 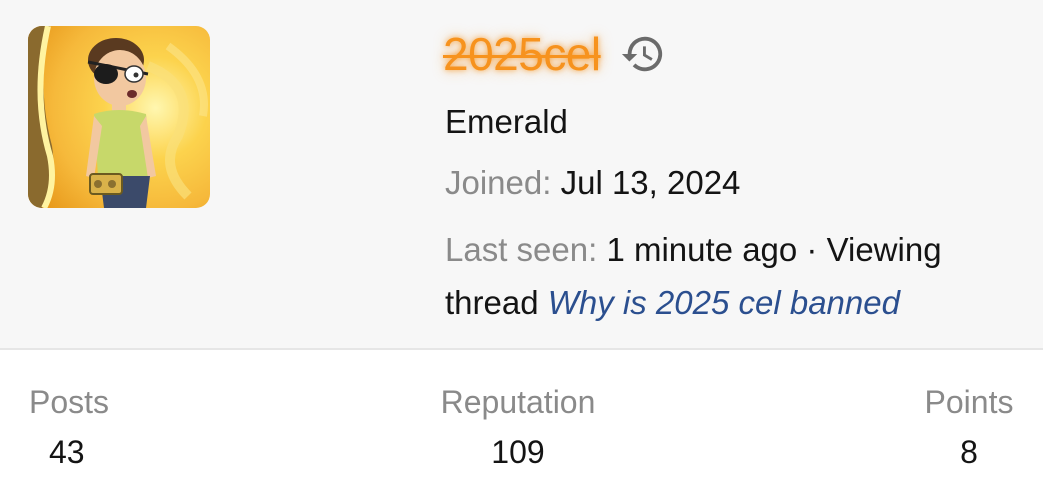 What do you see at coordinates (498, 182) in the screenshot?
I see `joined-label: Joined:` at bounding box center [498, 182].